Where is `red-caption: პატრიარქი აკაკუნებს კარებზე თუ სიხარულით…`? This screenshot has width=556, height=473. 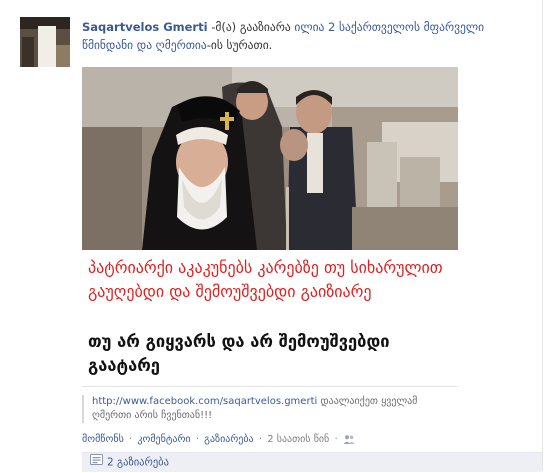 red-caption: პატრიარქი აკაკუნებს კარებზე თუ სიხარულით… is located at coordinates (265, 279).